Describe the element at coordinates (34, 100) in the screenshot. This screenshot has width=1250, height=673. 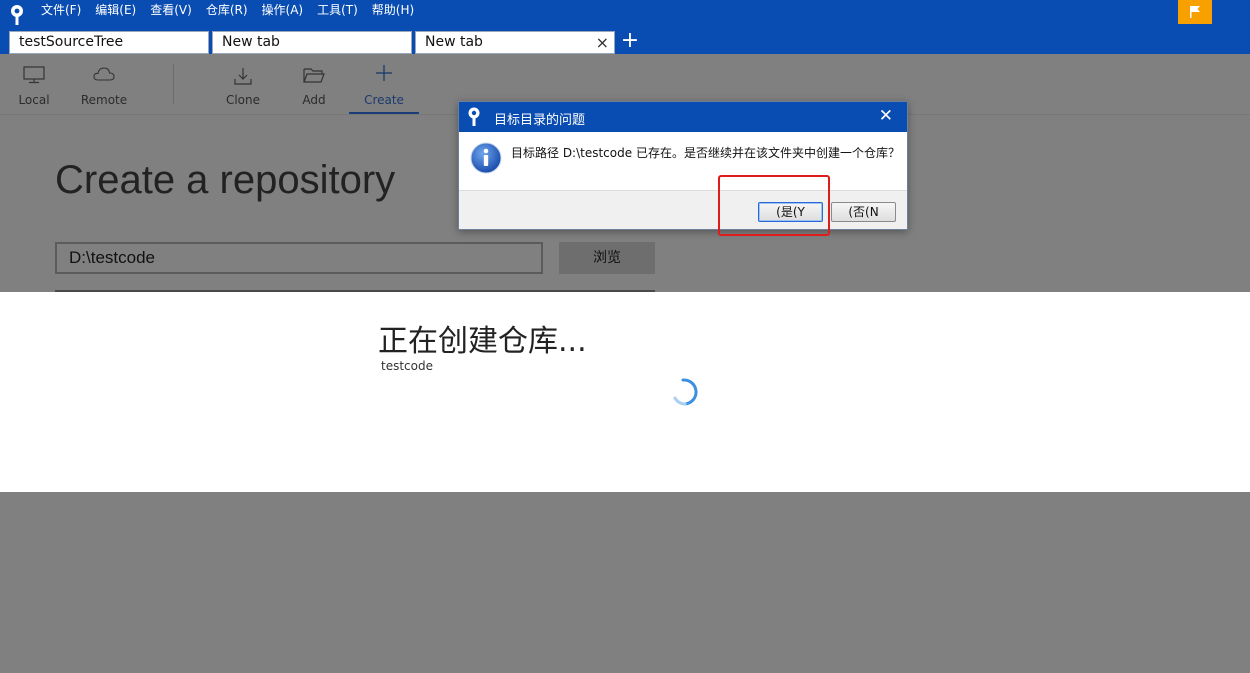
I see `local-label: Local` at that location.